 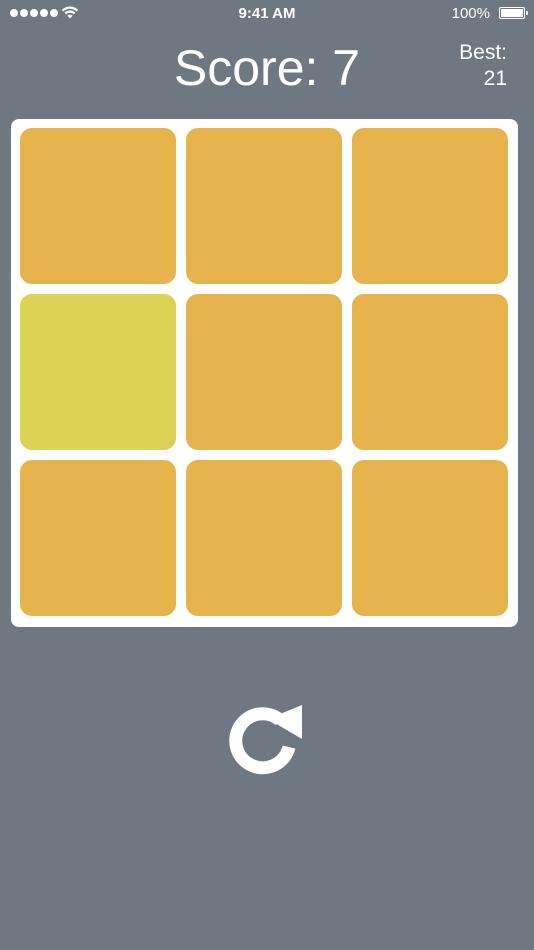 I want to click on tile-r1-c3, so click(x=430, y=206).